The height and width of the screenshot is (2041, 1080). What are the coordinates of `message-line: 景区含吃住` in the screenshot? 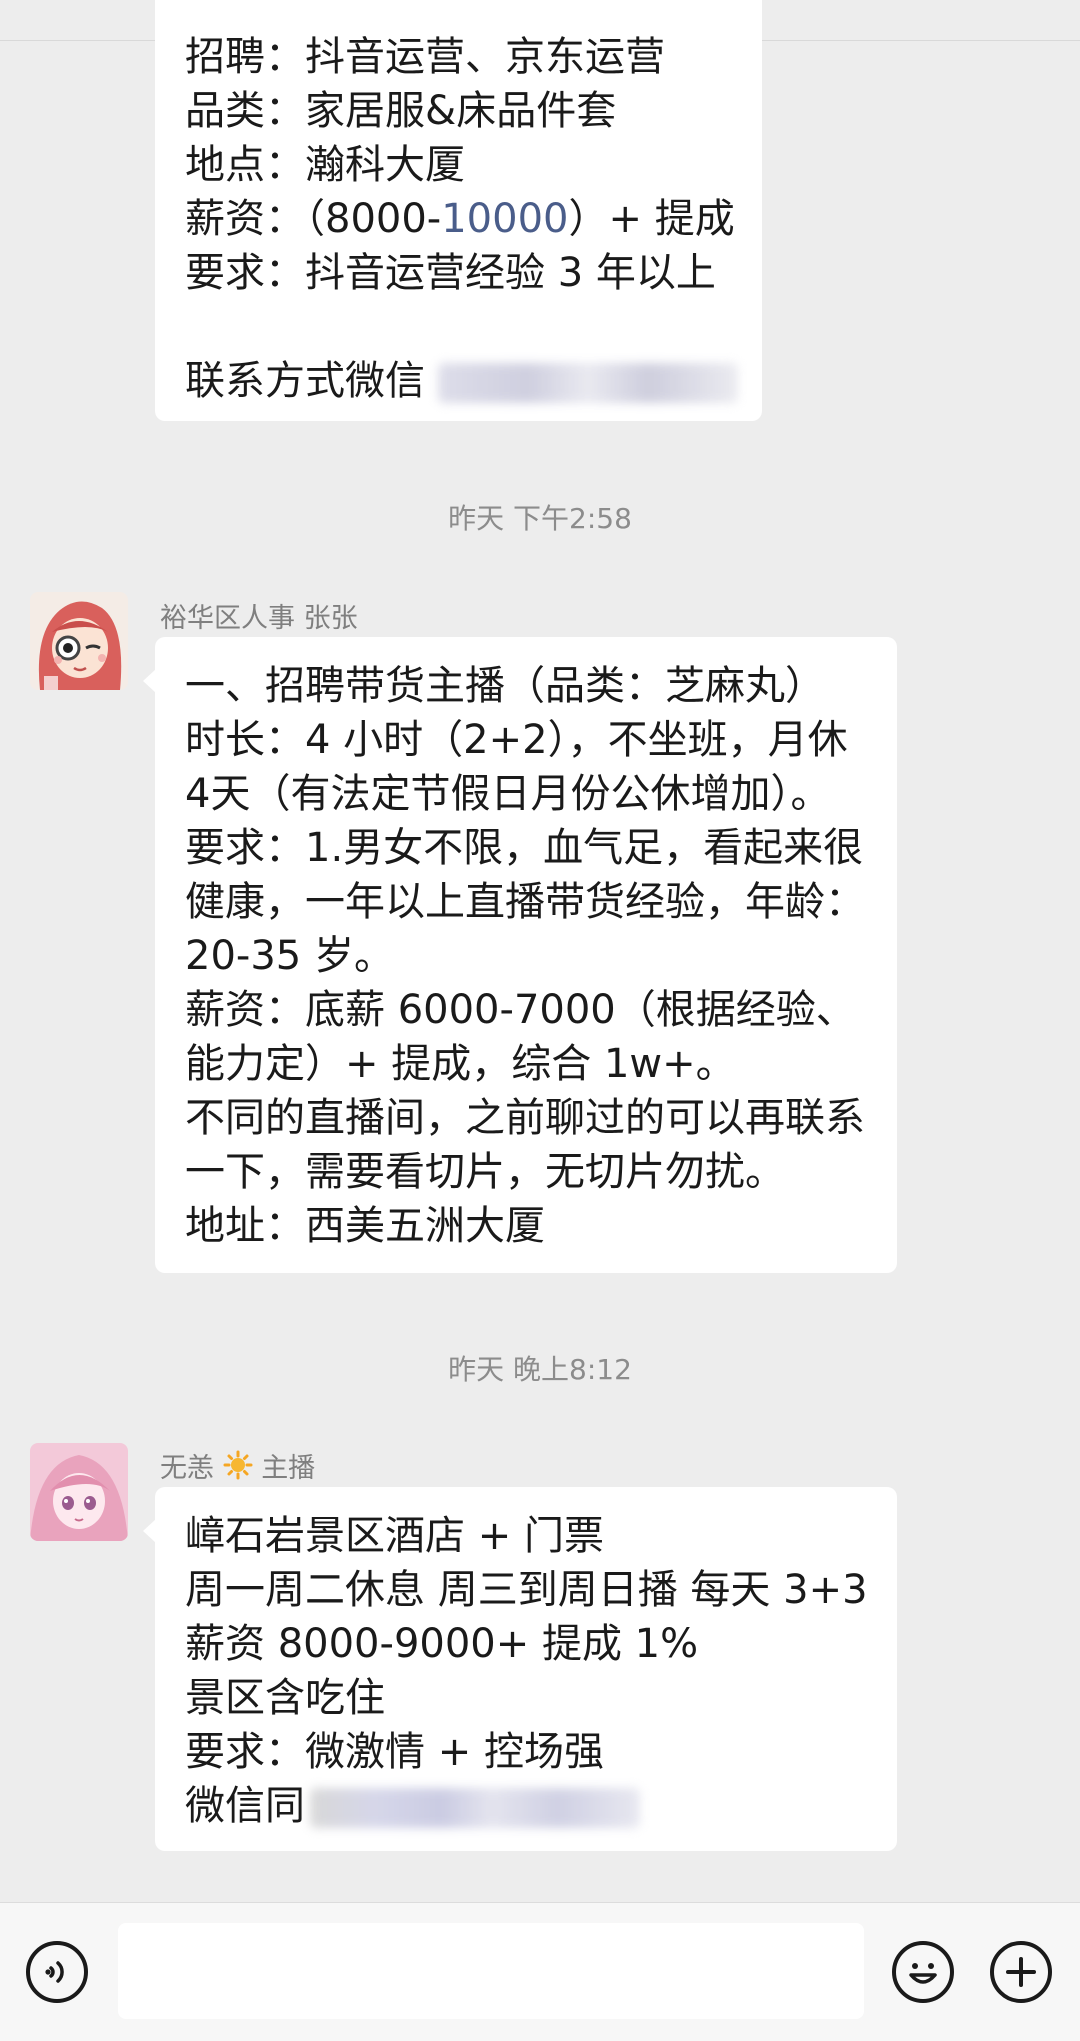 It's located at (285, 1698).